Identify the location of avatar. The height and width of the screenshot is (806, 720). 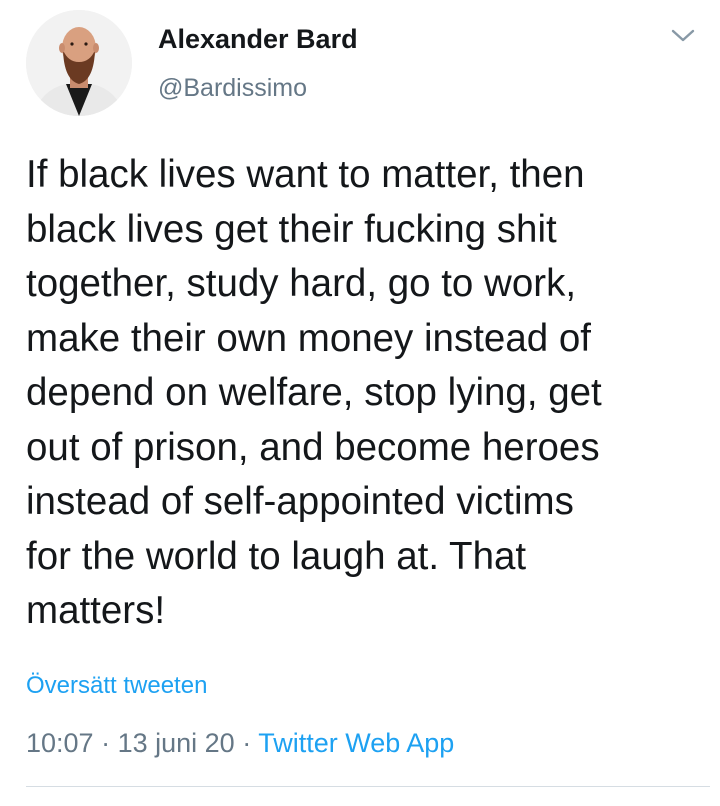
(79, 63).